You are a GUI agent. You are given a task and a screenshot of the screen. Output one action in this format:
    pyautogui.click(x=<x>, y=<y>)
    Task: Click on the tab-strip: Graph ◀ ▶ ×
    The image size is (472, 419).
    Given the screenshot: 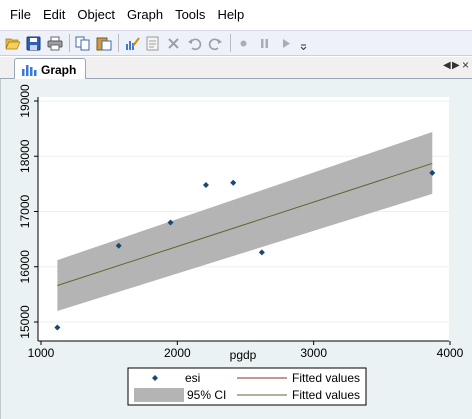 What is the action you would take?
    pyautogui.click(x=236, y=68)
    